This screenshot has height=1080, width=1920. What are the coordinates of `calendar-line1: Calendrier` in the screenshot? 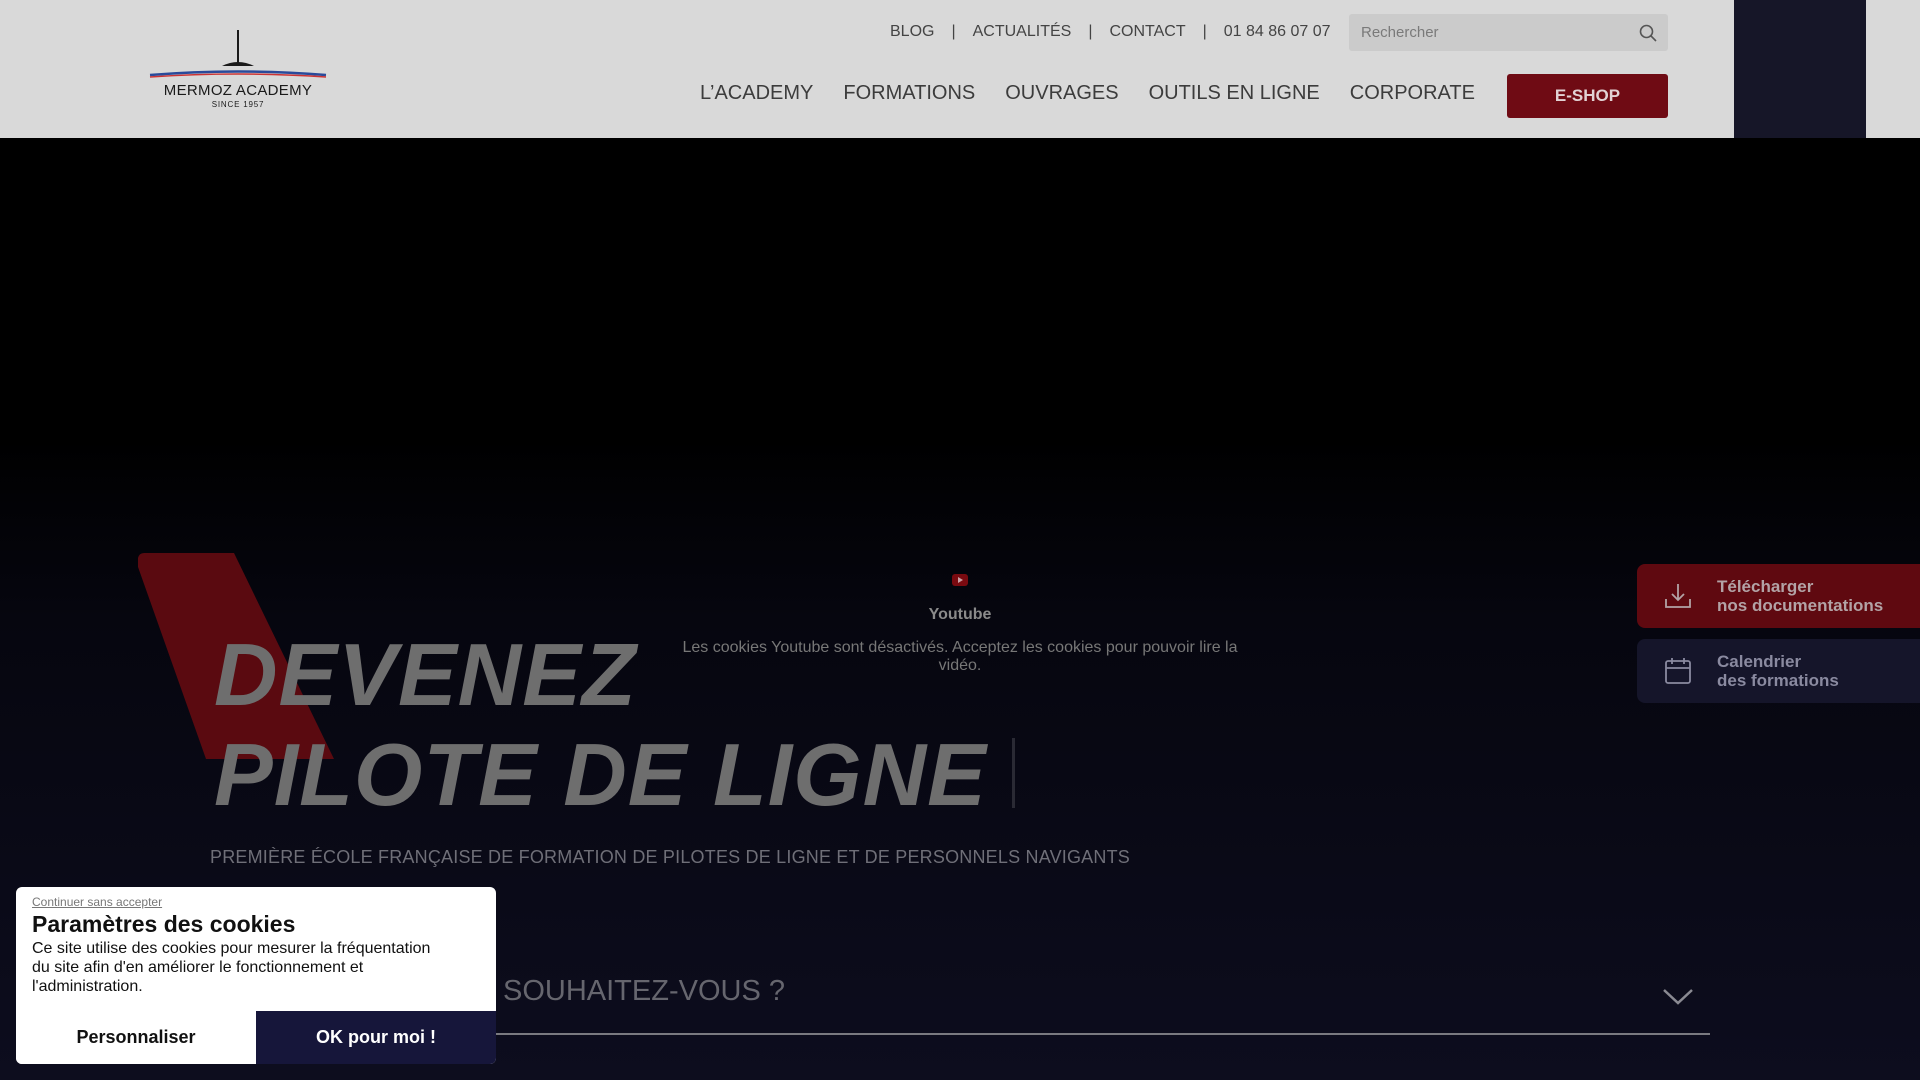 It's located at (1759, 661).